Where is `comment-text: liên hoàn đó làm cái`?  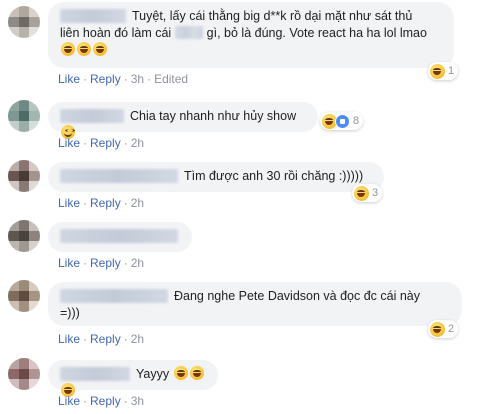
comment-text: liên hoàn đó làm cái is located at coordinates (116, 33).